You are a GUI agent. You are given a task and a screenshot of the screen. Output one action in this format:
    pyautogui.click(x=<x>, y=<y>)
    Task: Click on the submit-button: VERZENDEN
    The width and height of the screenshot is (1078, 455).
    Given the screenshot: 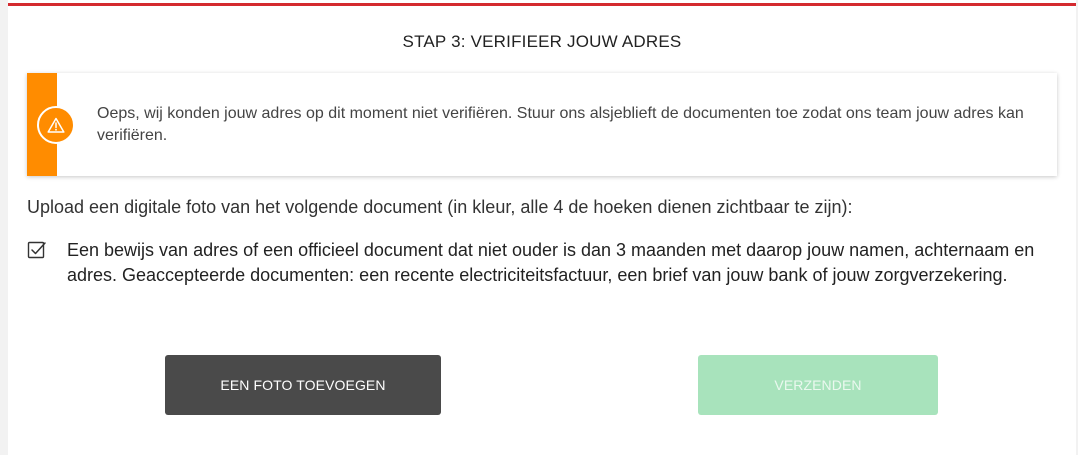 What is the action you would take?
    pyautogui.click(x=818, y=385)
    